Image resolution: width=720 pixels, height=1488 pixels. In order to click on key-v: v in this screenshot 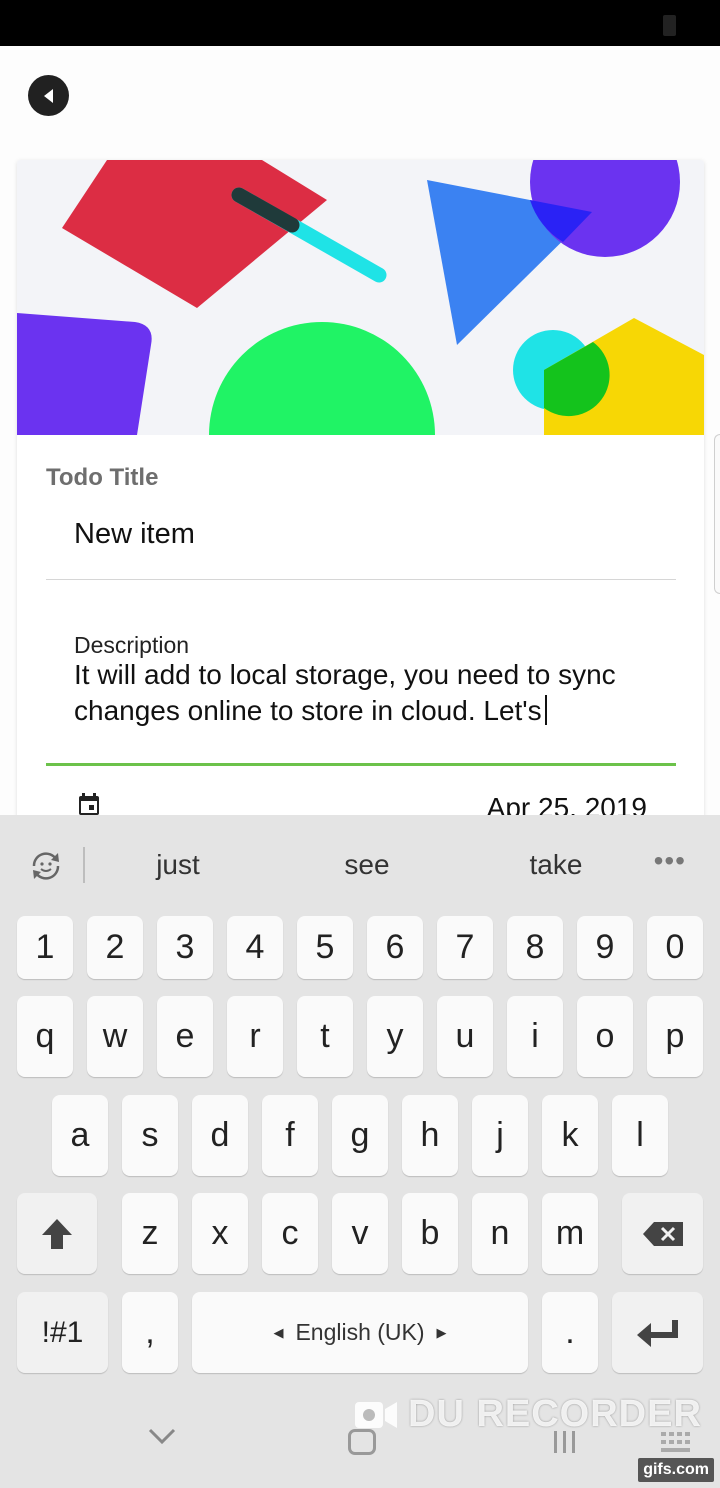, I will do `click(360, 1233)`.